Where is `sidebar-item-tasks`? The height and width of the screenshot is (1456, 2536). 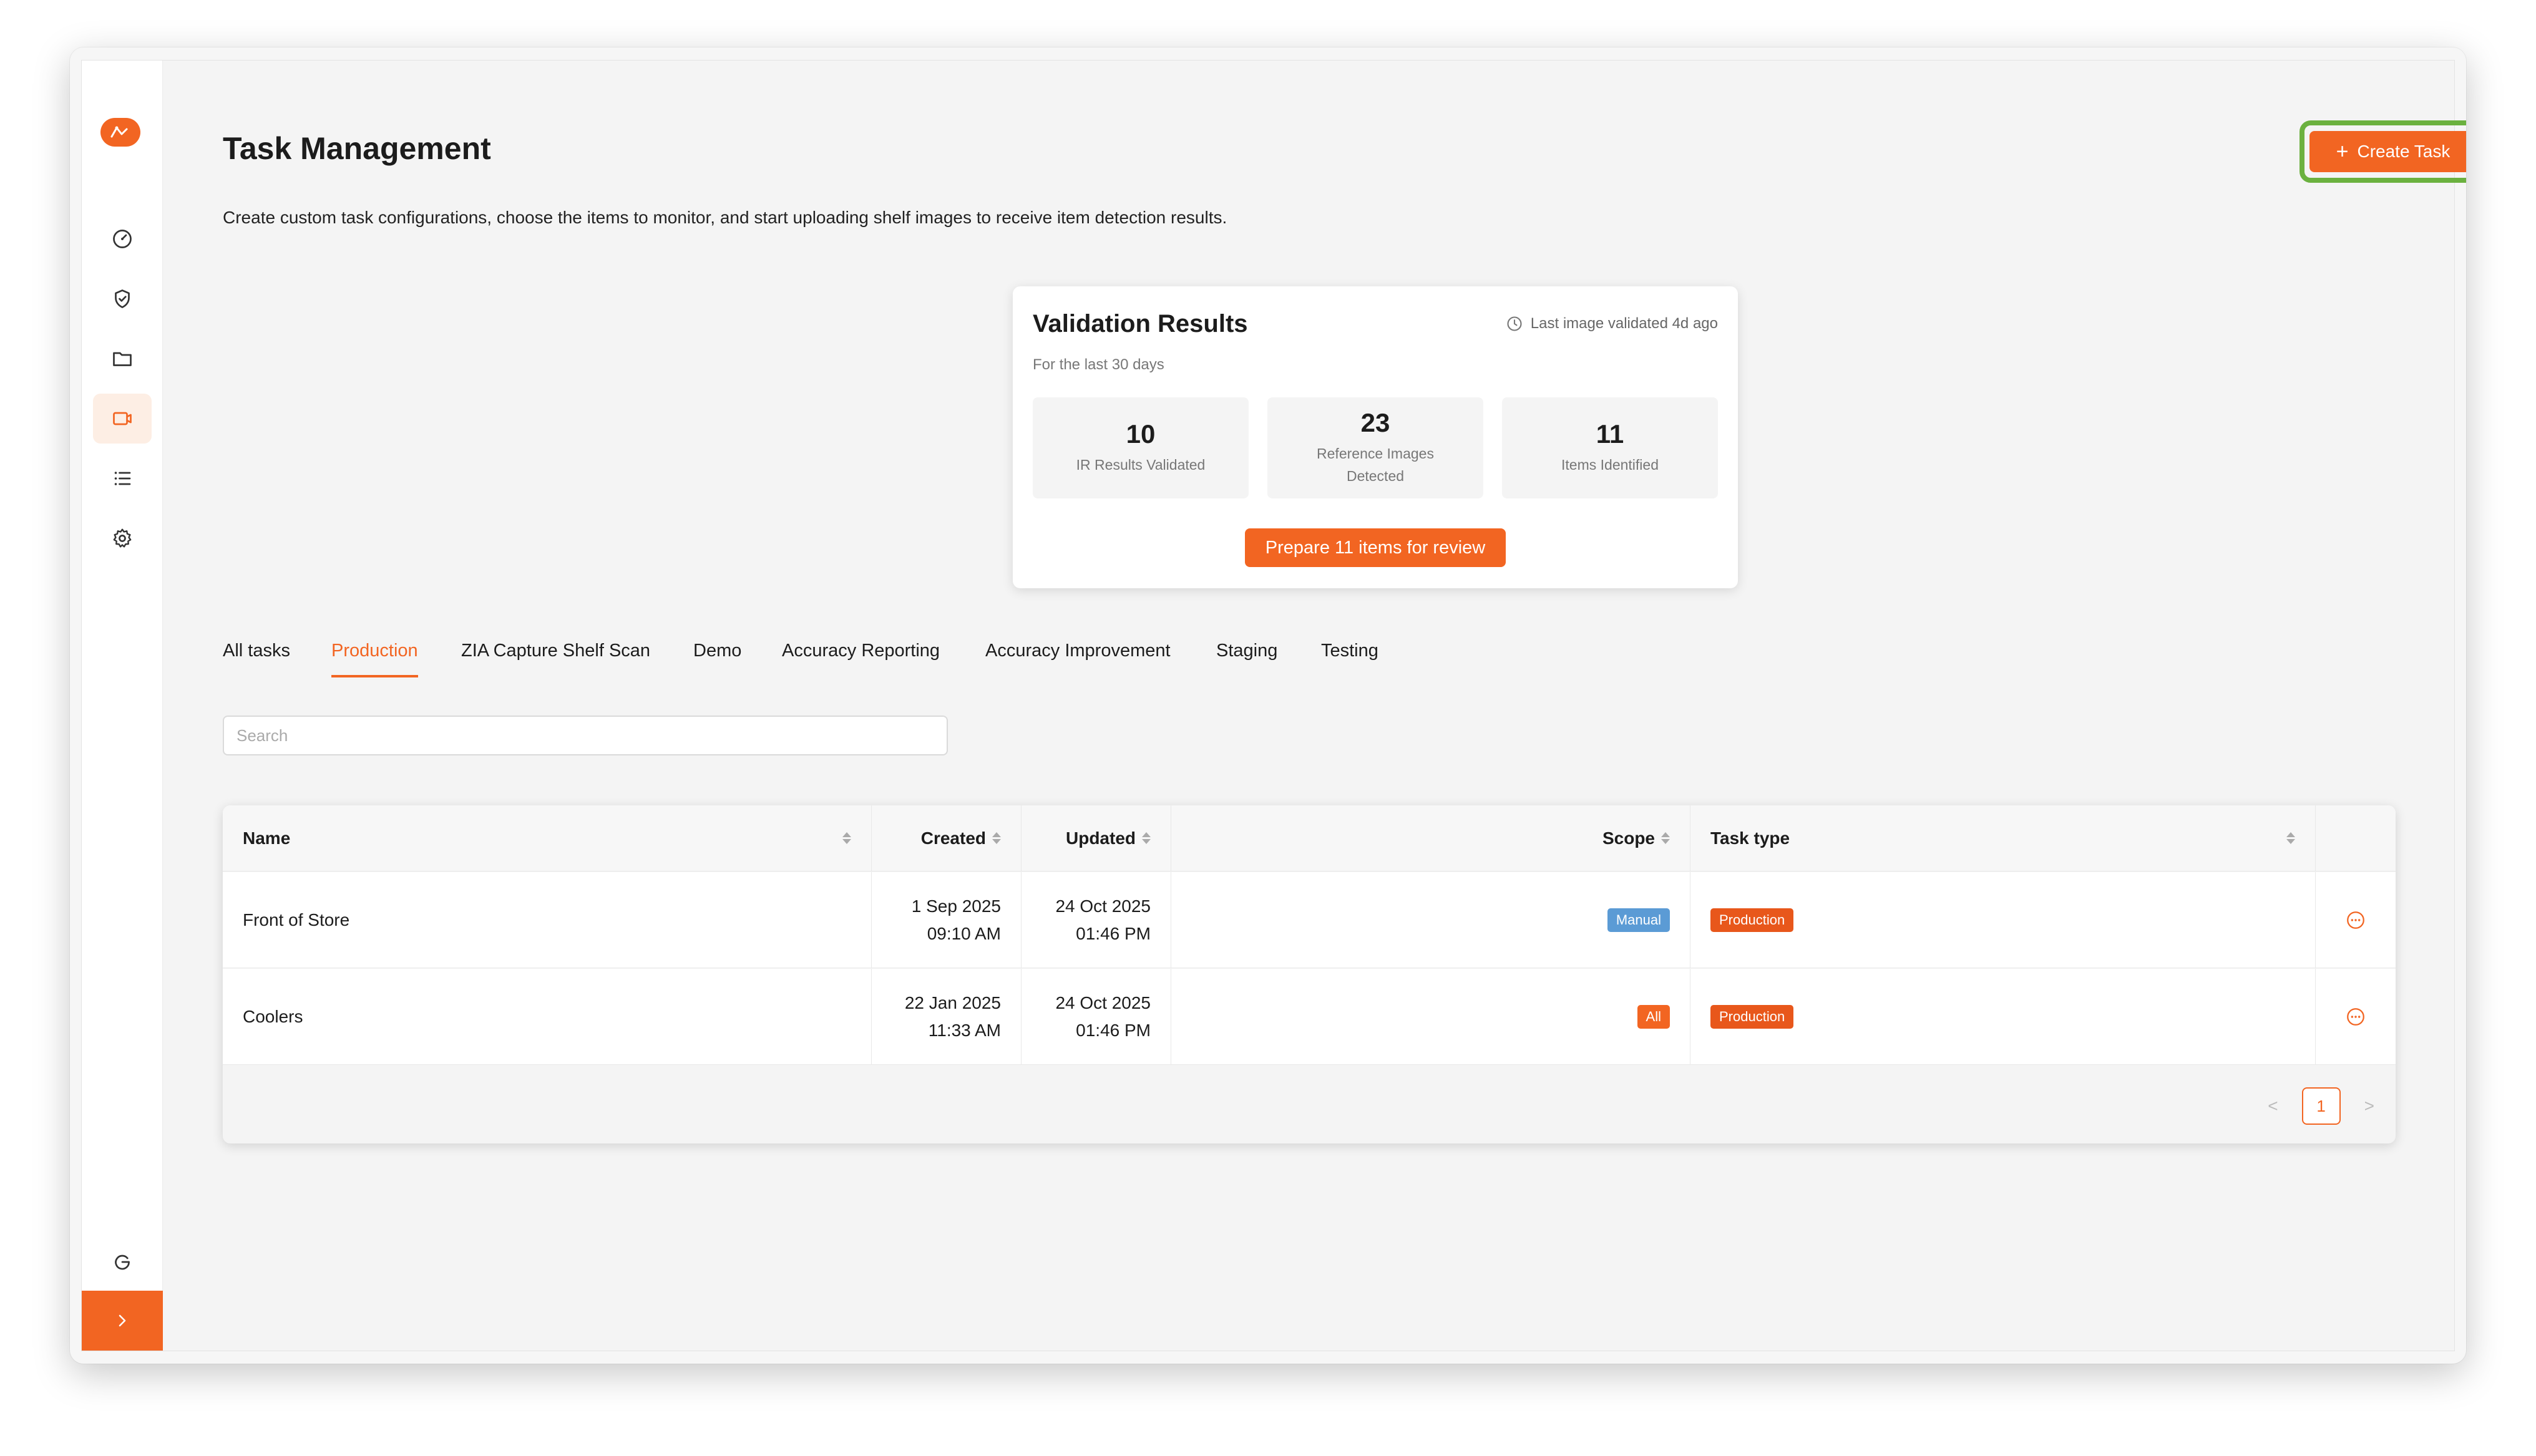
sidebar-item-tasks is located at coordinates (122, 419).